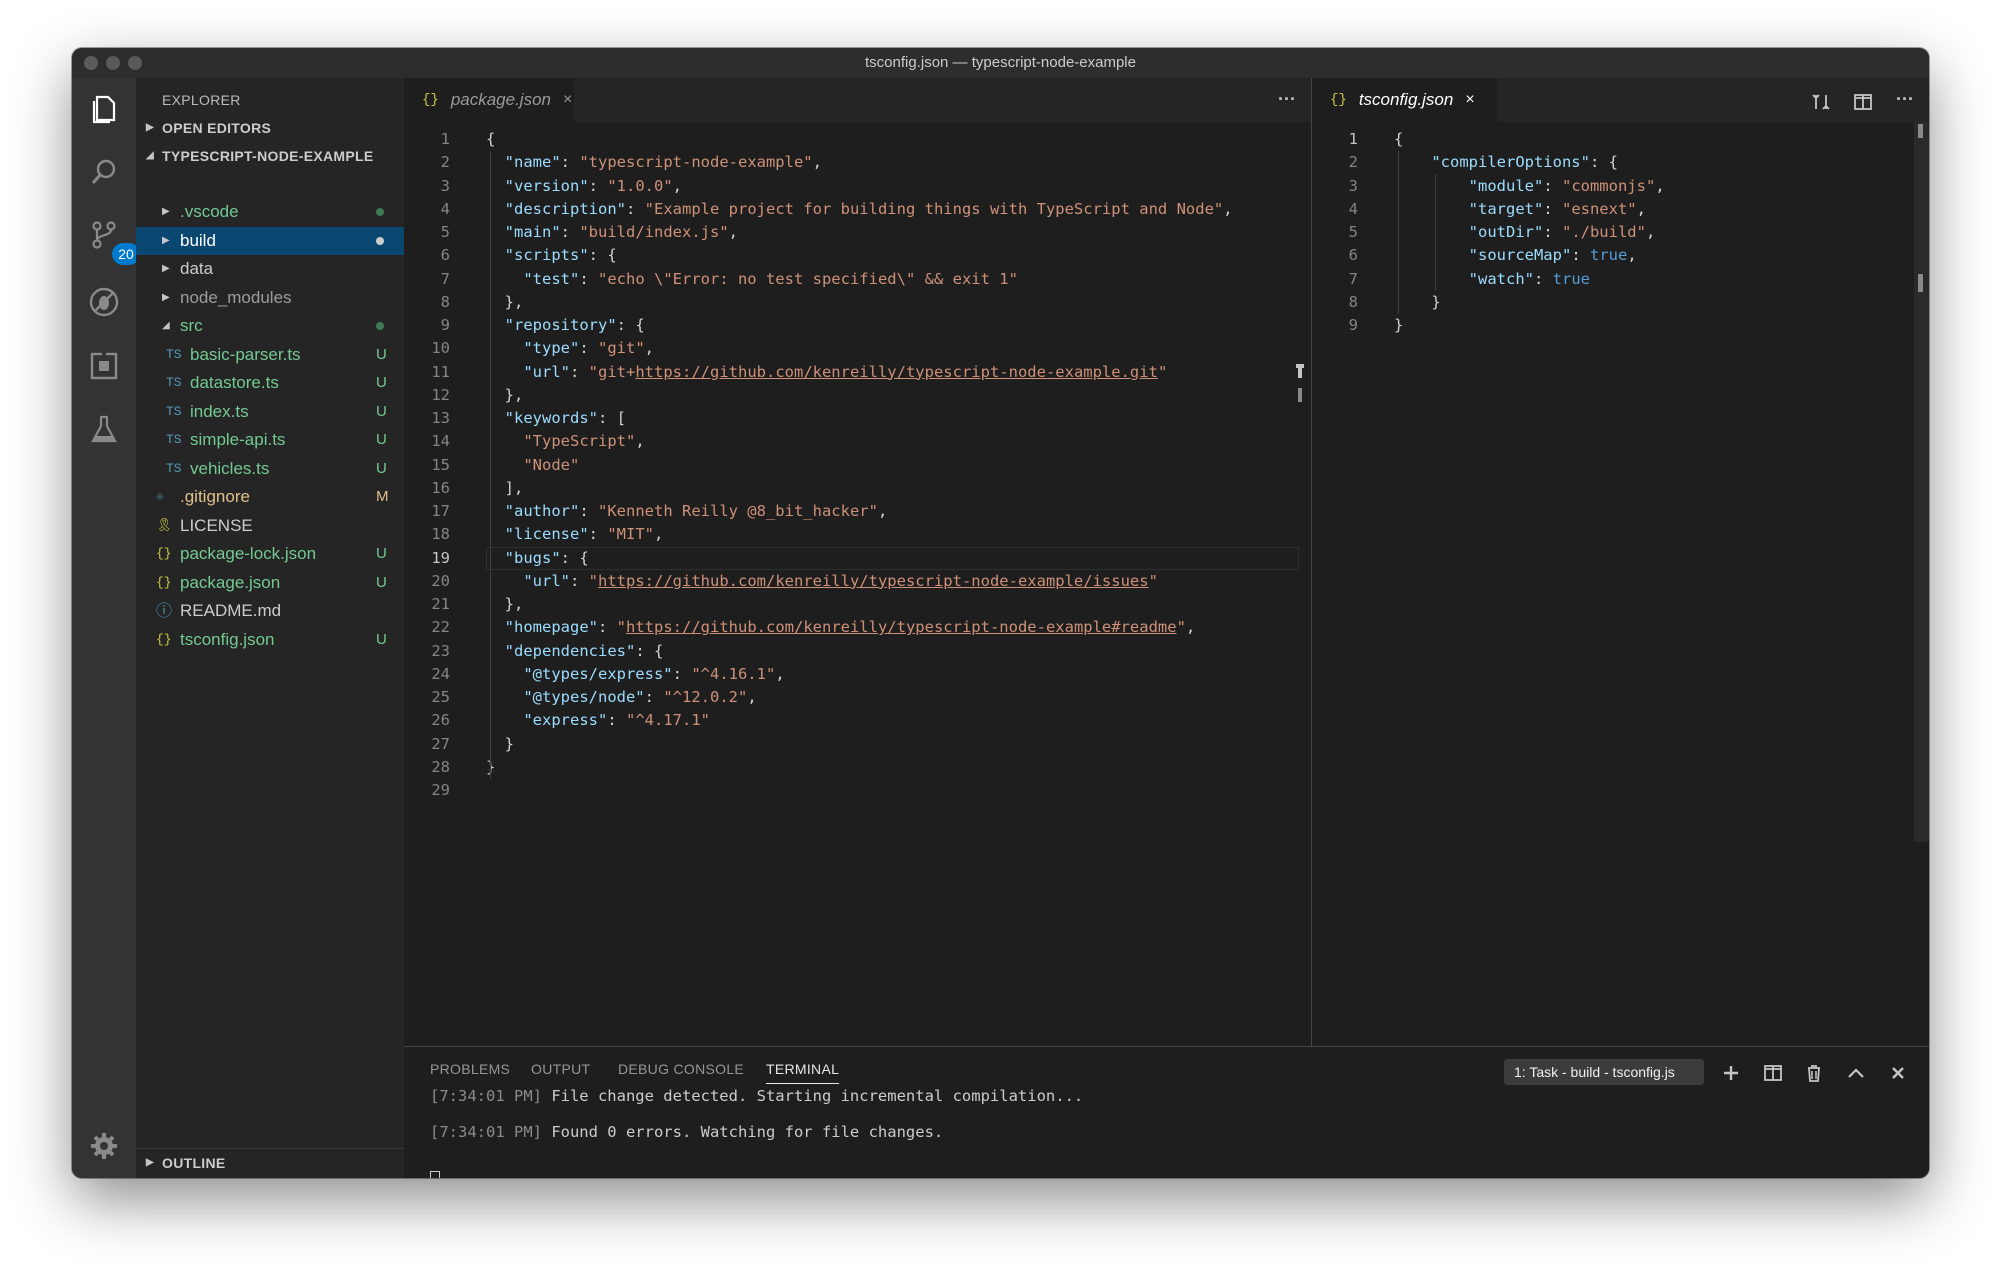 This screenshot has width=2000, height=1274. Describe the element at coordinates (440, 604) in the screenshot. I see `line-number: 21` at that location.